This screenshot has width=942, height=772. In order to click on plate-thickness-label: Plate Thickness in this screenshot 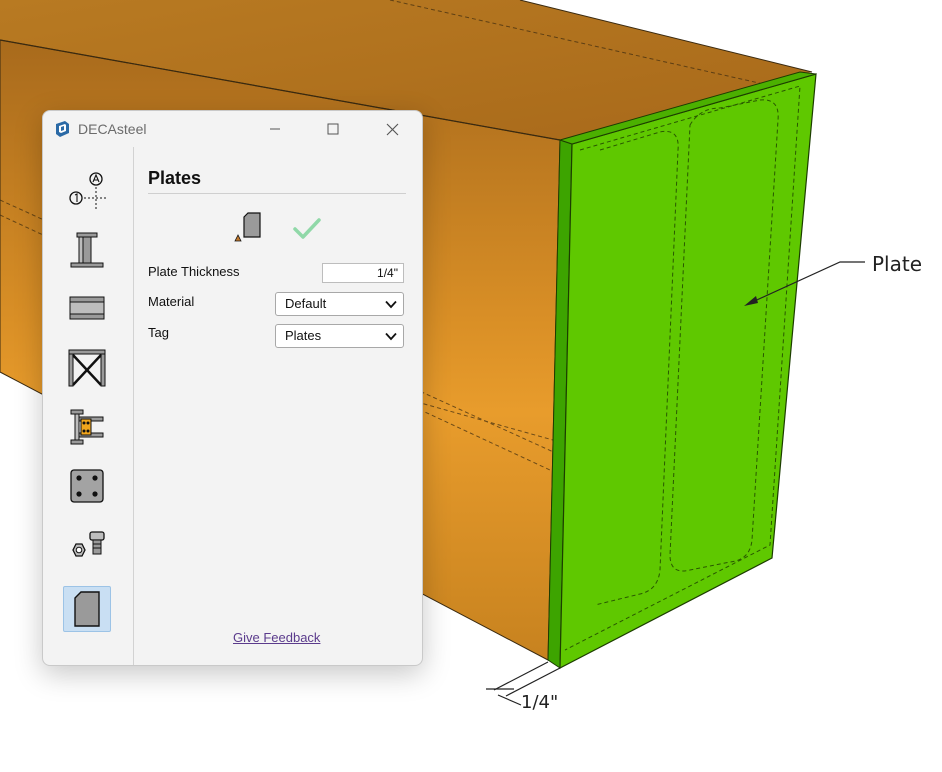, I will do `click(194, 271)`.